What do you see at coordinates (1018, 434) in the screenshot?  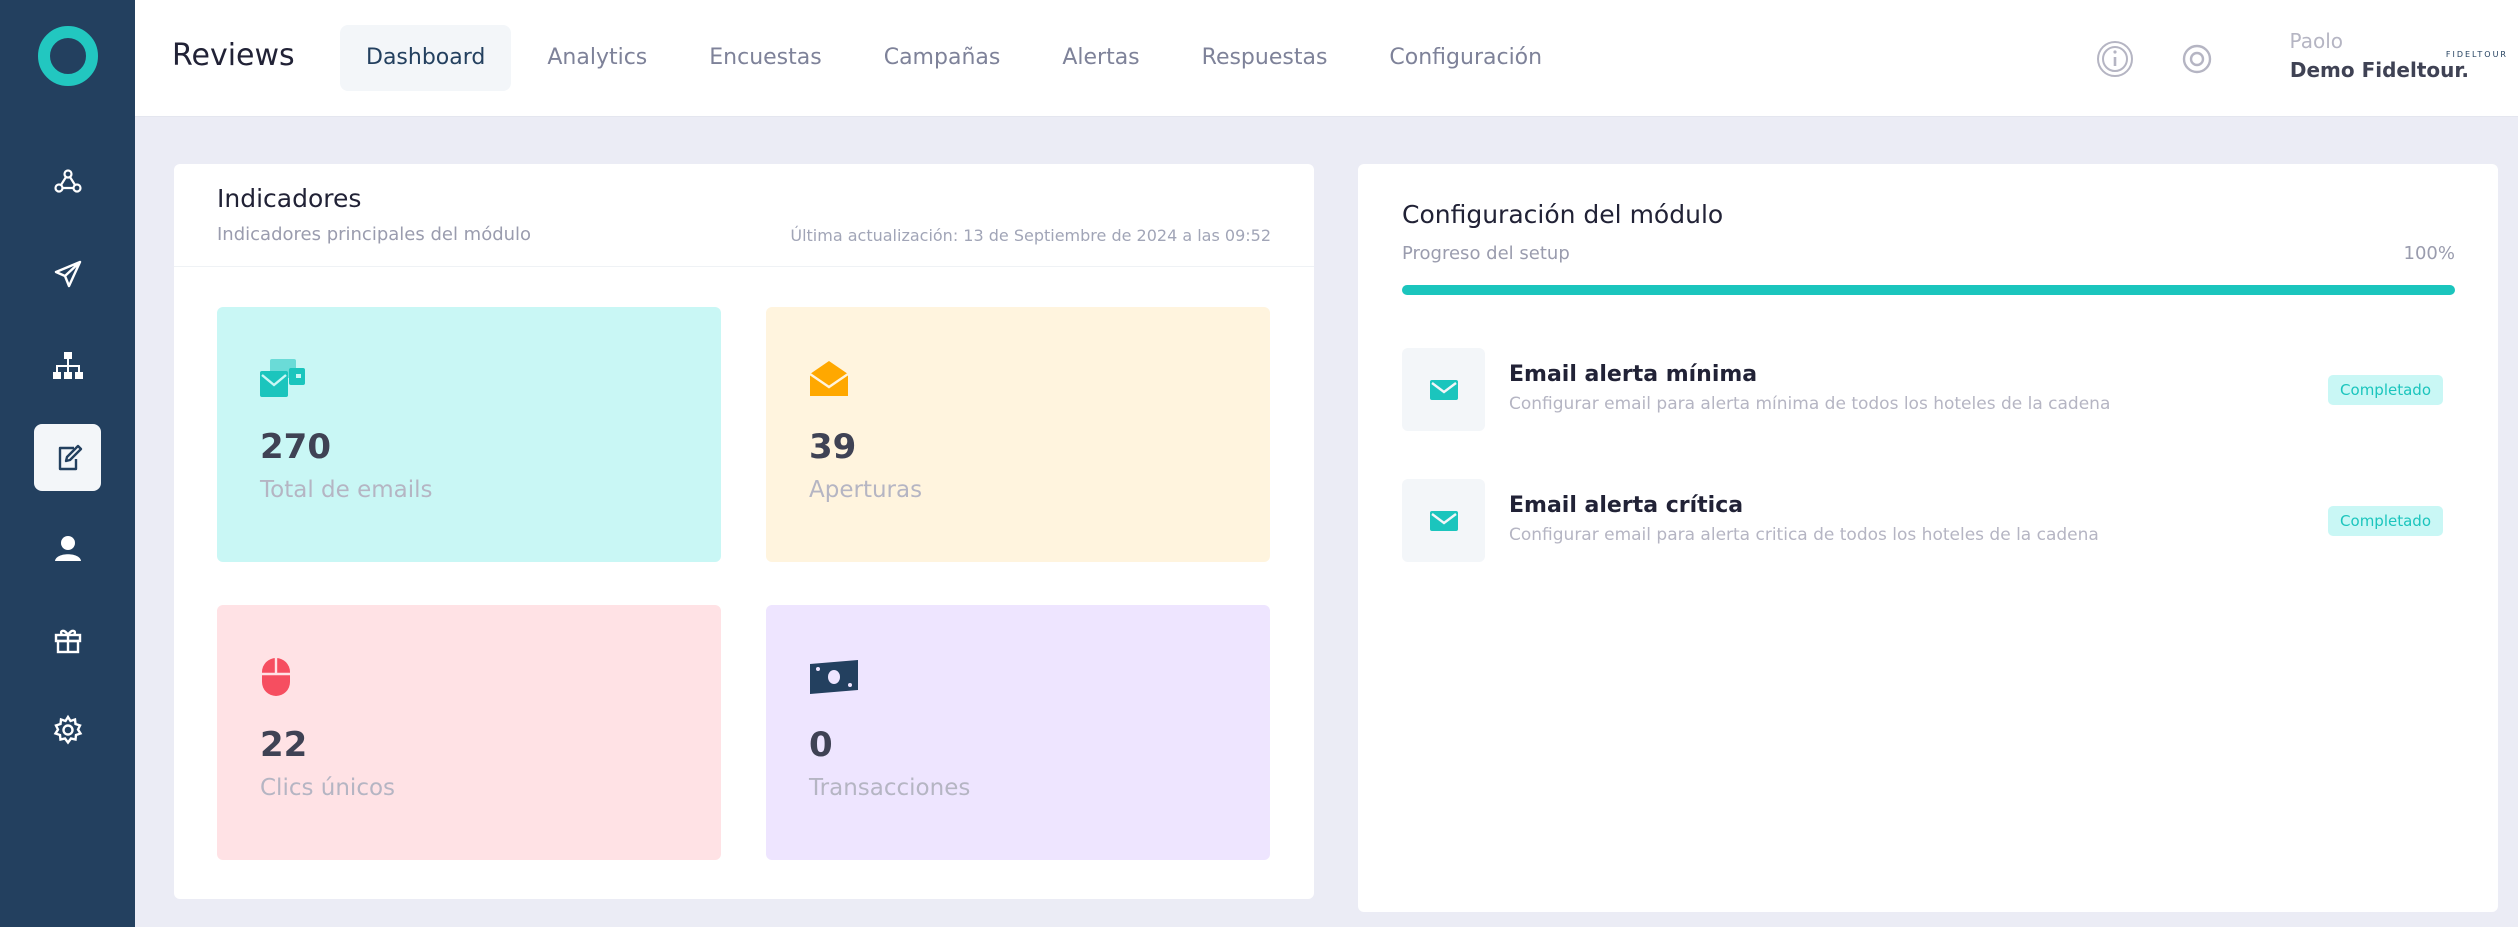 I see `tile-aperturas: 39 Aperturas` at bounding box center [1018, 434].